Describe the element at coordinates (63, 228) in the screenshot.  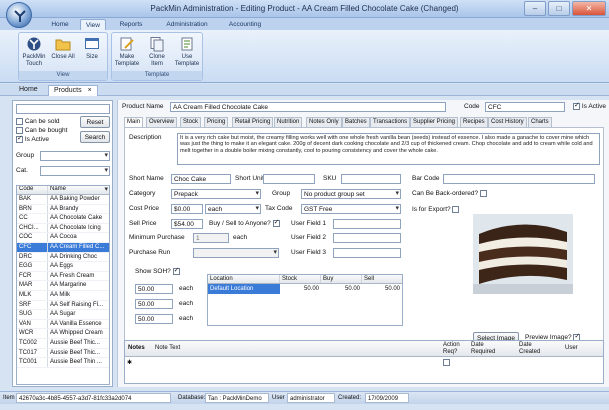
I see `product-list-item: CHCI... AA Chocolate Icing` at that location.